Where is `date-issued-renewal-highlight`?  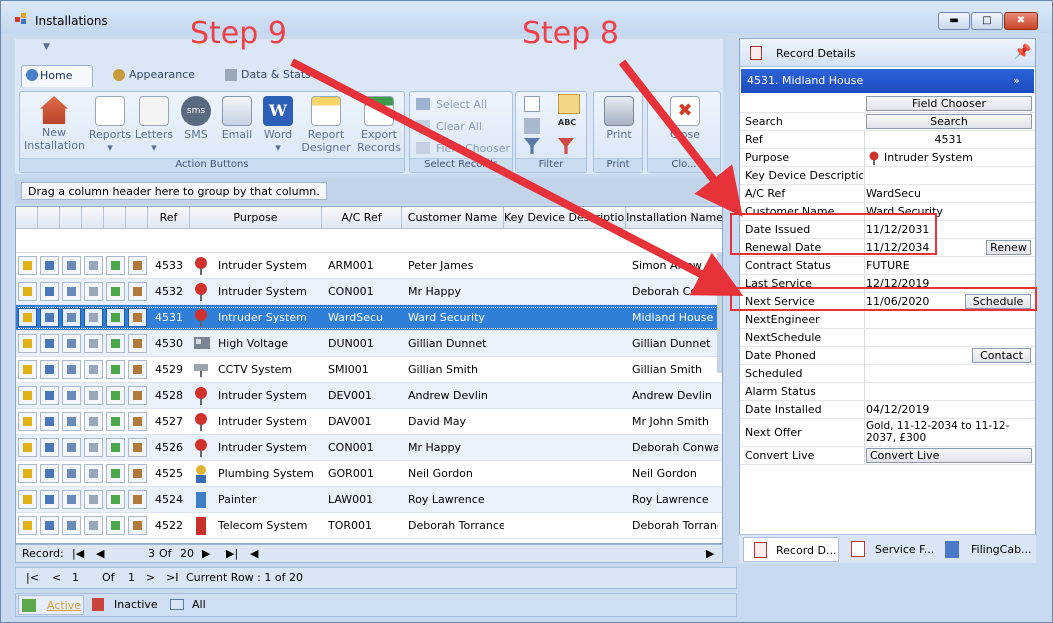 date-issued-renewal-highlight is located at coordinates (833, 234).